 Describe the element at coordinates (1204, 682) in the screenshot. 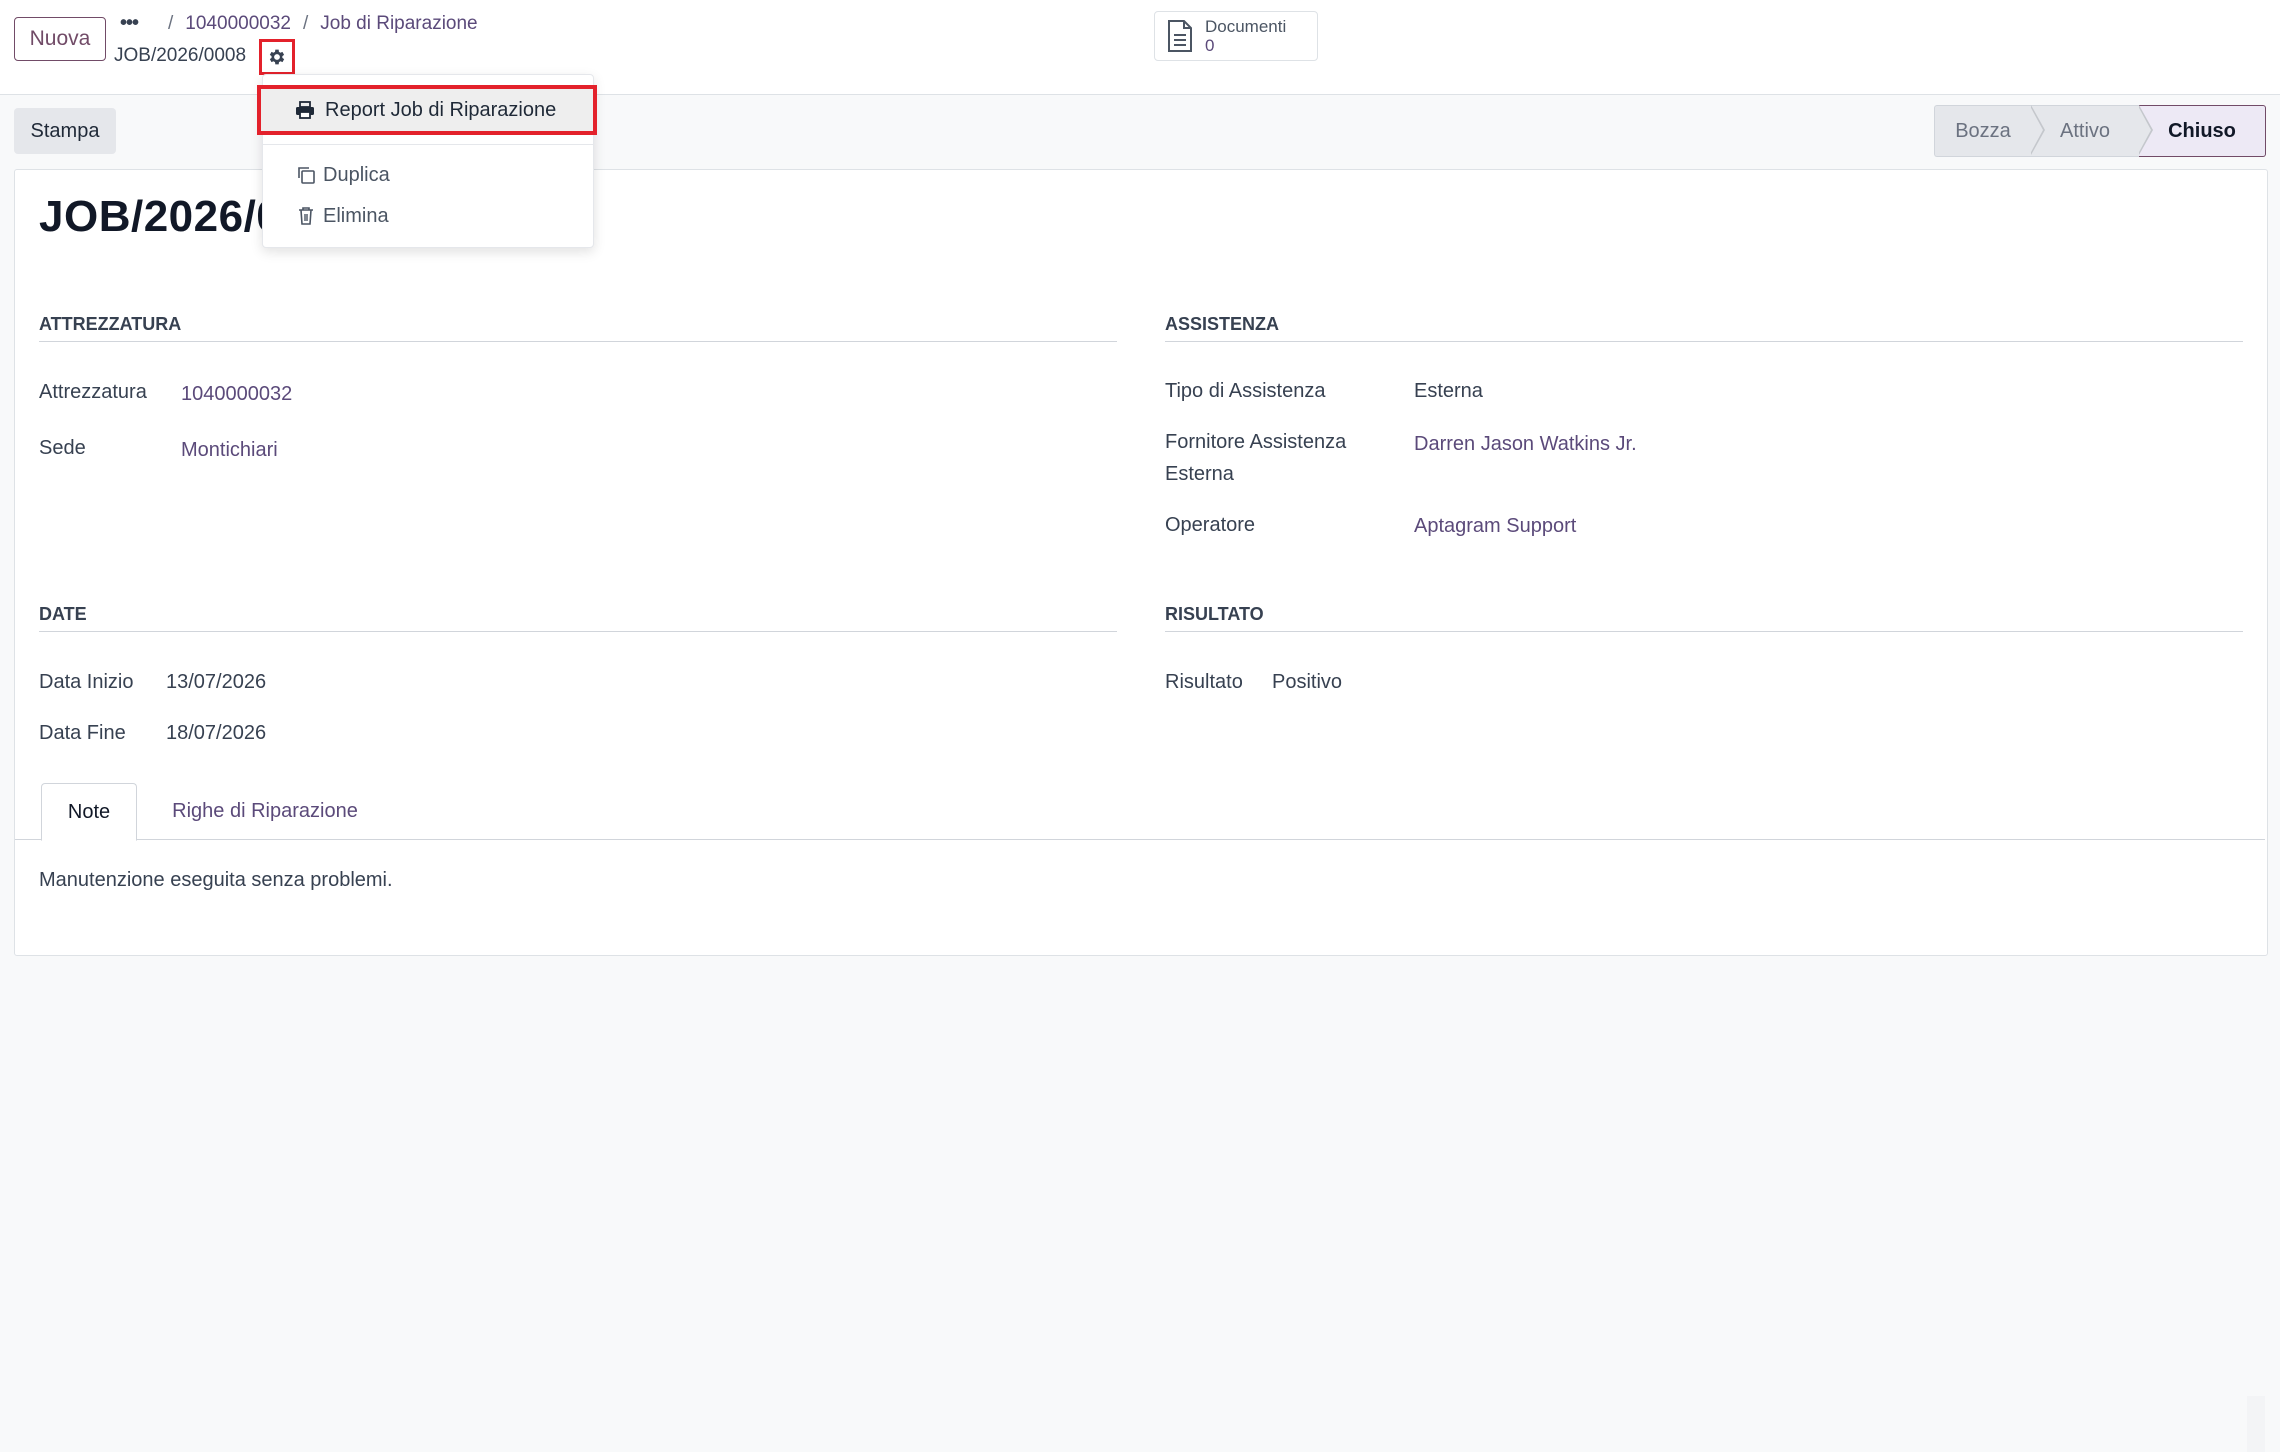

I see `result-label: Risultato` at that location.